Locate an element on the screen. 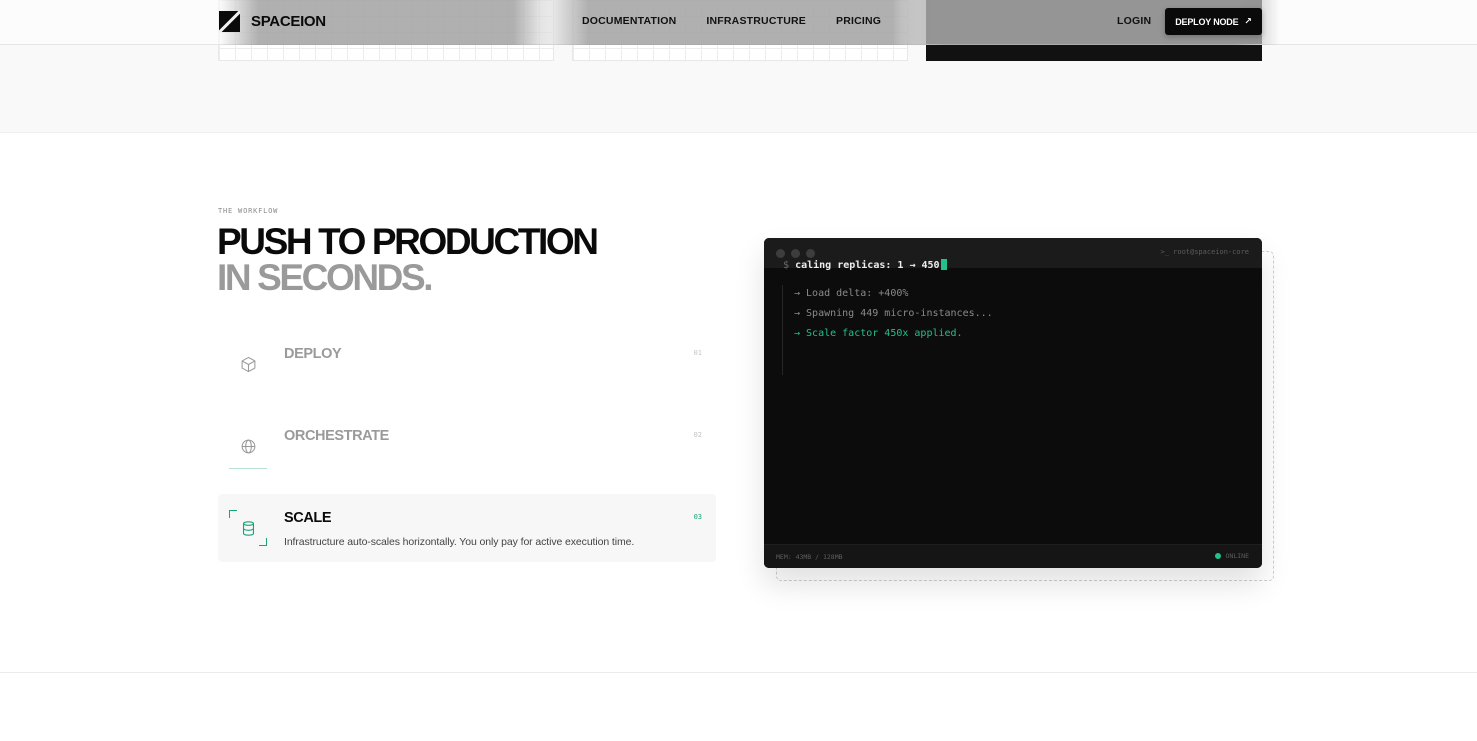 The height and width of the screenshot is (741, 1477). cursor-block is located at coordinates (943, 264).